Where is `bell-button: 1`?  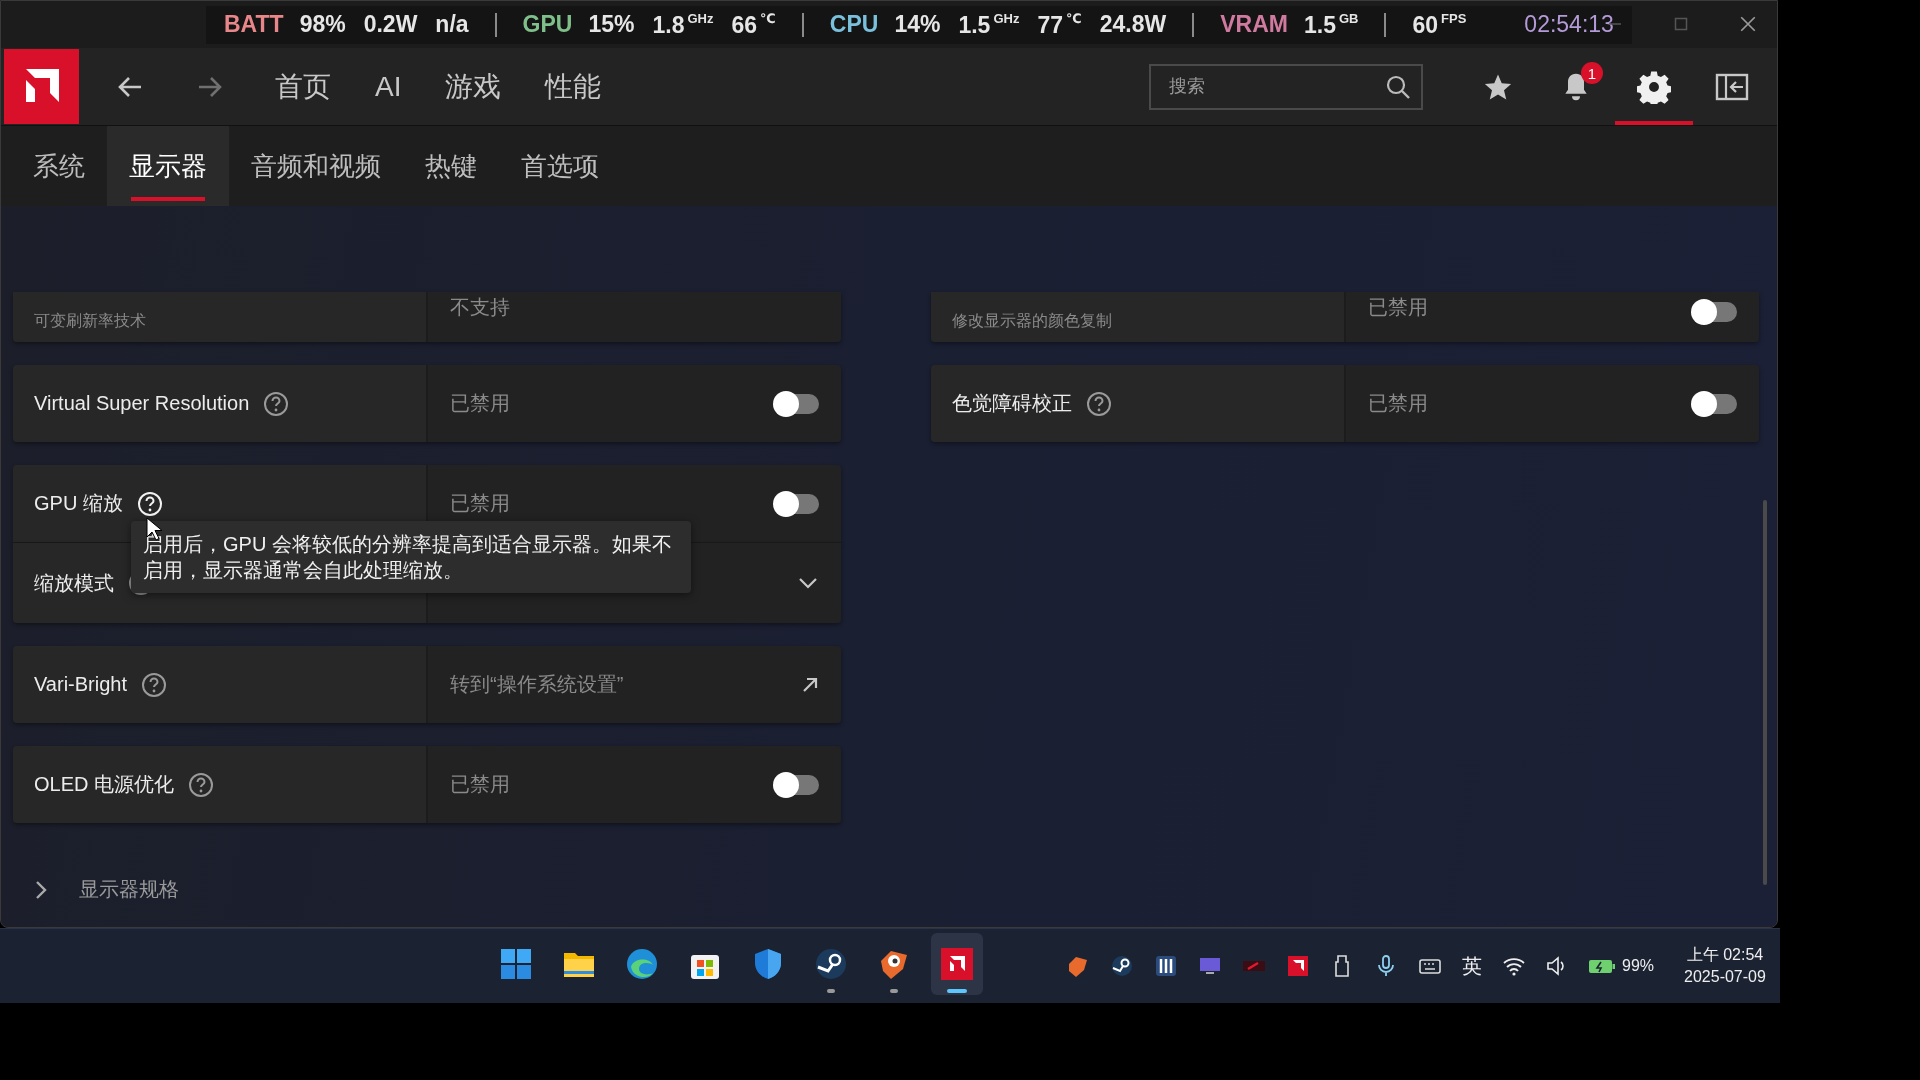 bell-button: 1 is located at coordinates (1576, 86).